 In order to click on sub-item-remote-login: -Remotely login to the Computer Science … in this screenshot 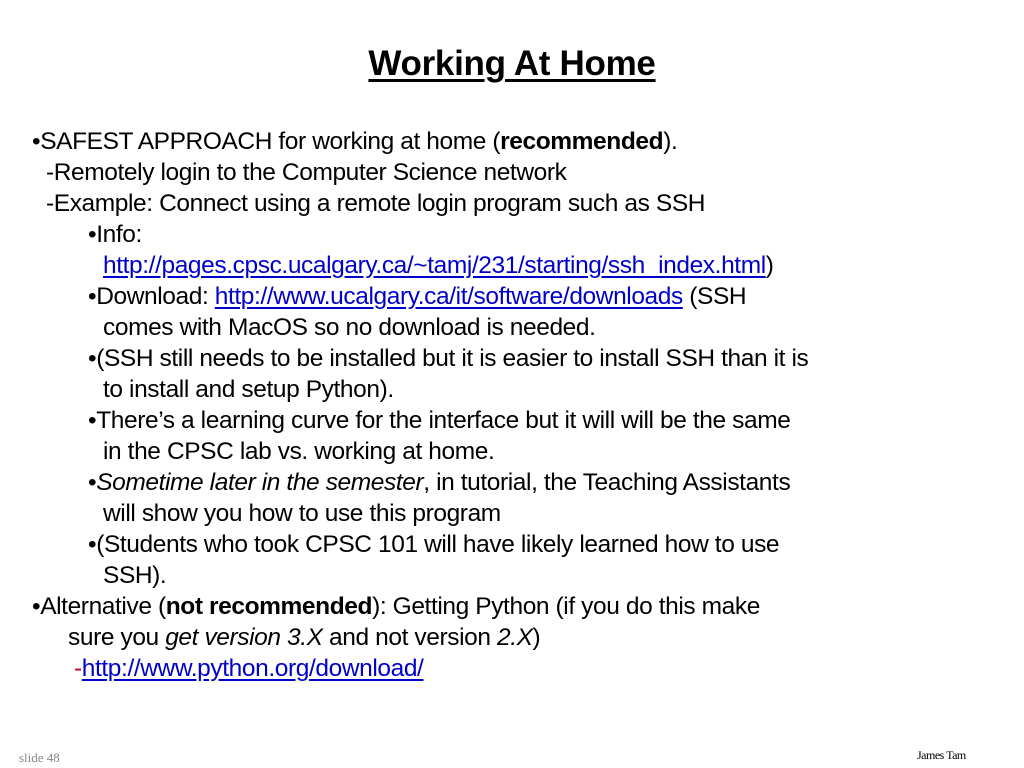, I will do `click(306, 172)`.